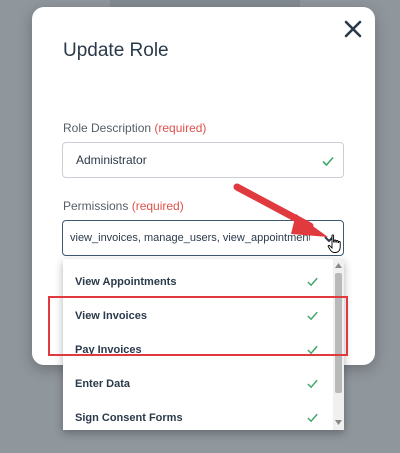 This screenshot has width=400, height=453. I want to click on permissions-label: Permissions (required), so click(123, 206).